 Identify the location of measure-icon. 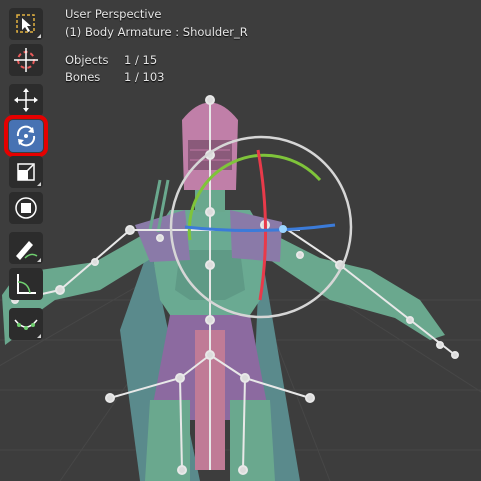
(26, 284).